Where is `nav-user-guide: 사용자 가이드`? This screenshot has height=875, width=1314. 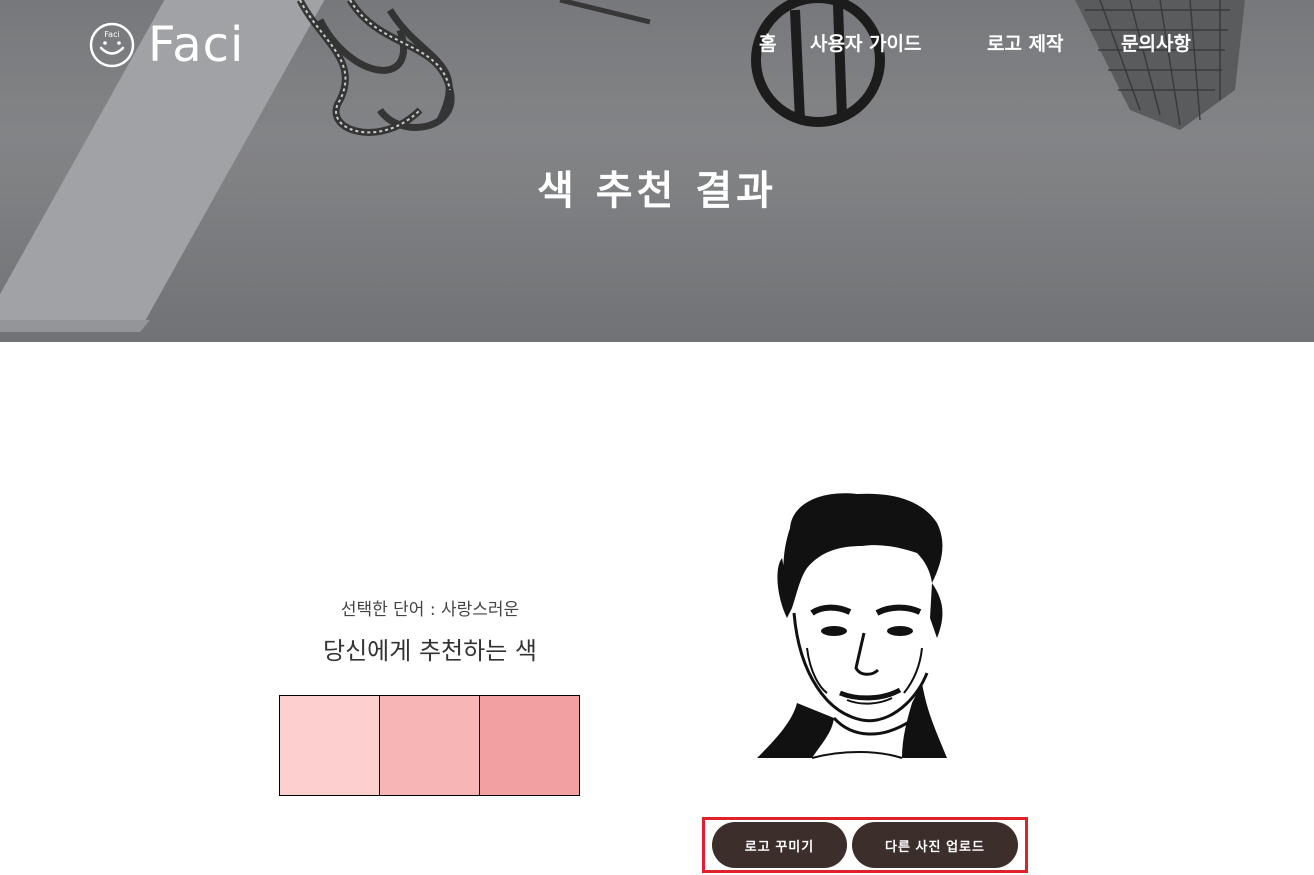
nav-user-guide: 사용자 가이드 is located at coordinates (866, 44).